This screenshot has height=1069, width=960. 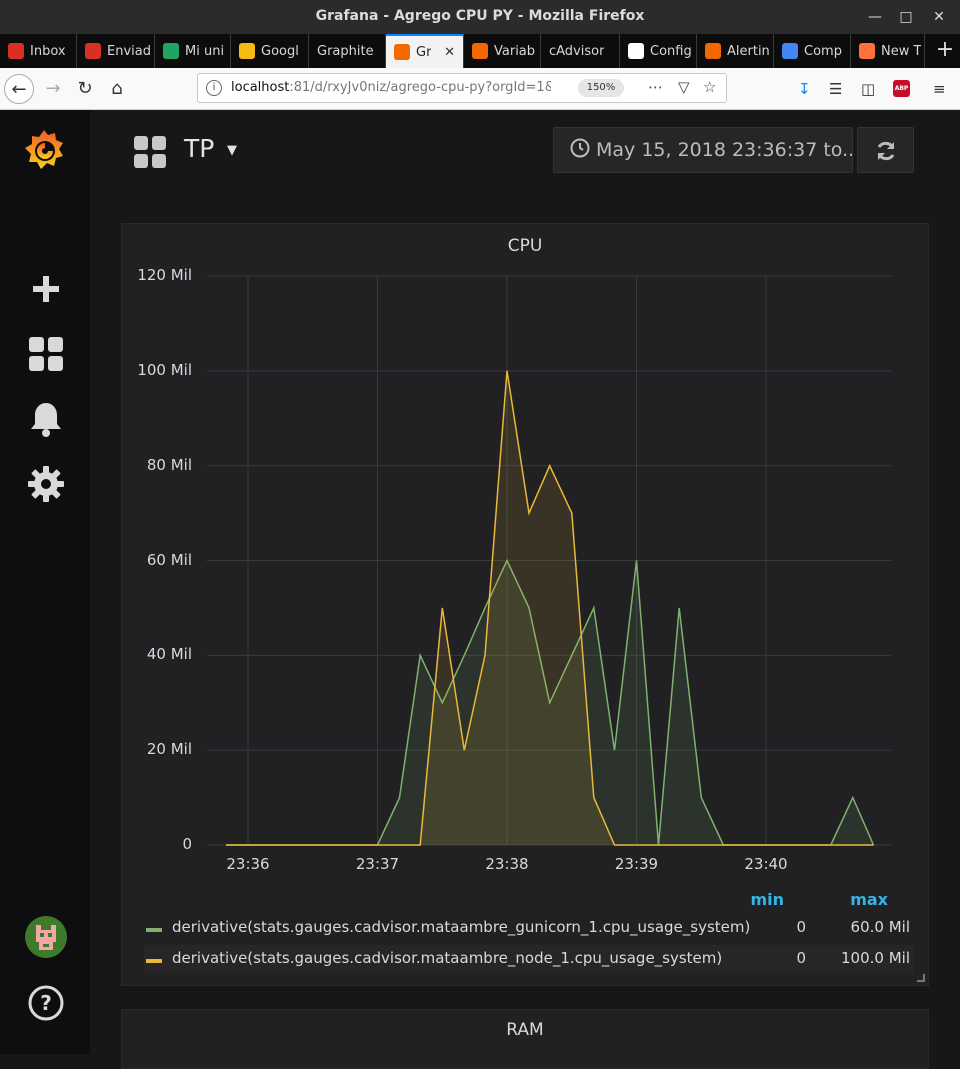 I want to click on dashboard-grid-icon, so click(x=150, y=152).